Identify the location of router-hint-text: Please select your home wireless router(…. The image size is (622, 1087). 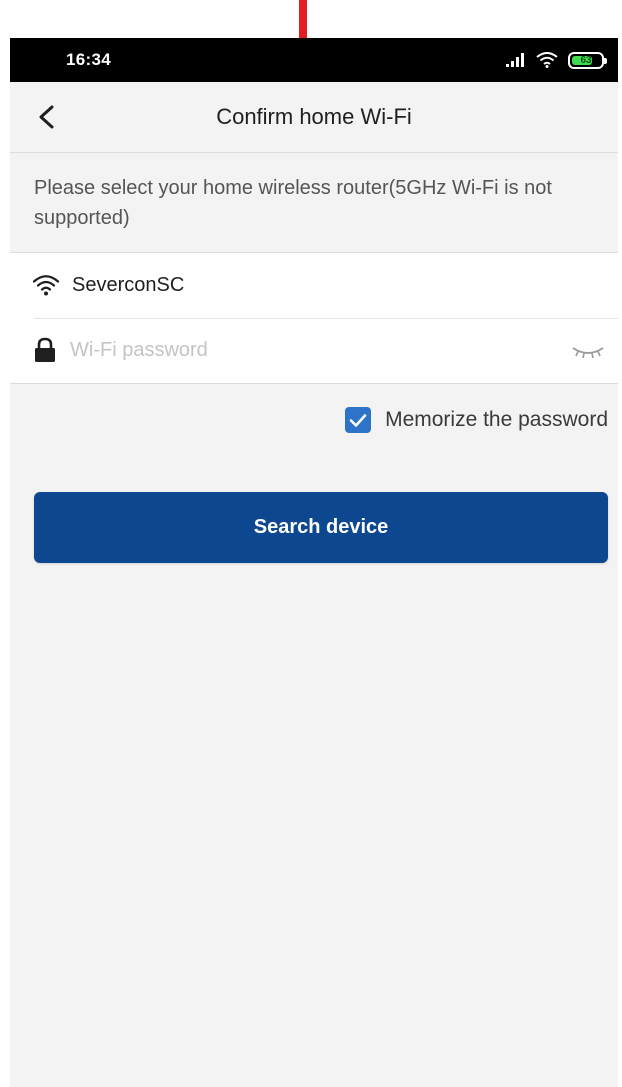
(293, 203).